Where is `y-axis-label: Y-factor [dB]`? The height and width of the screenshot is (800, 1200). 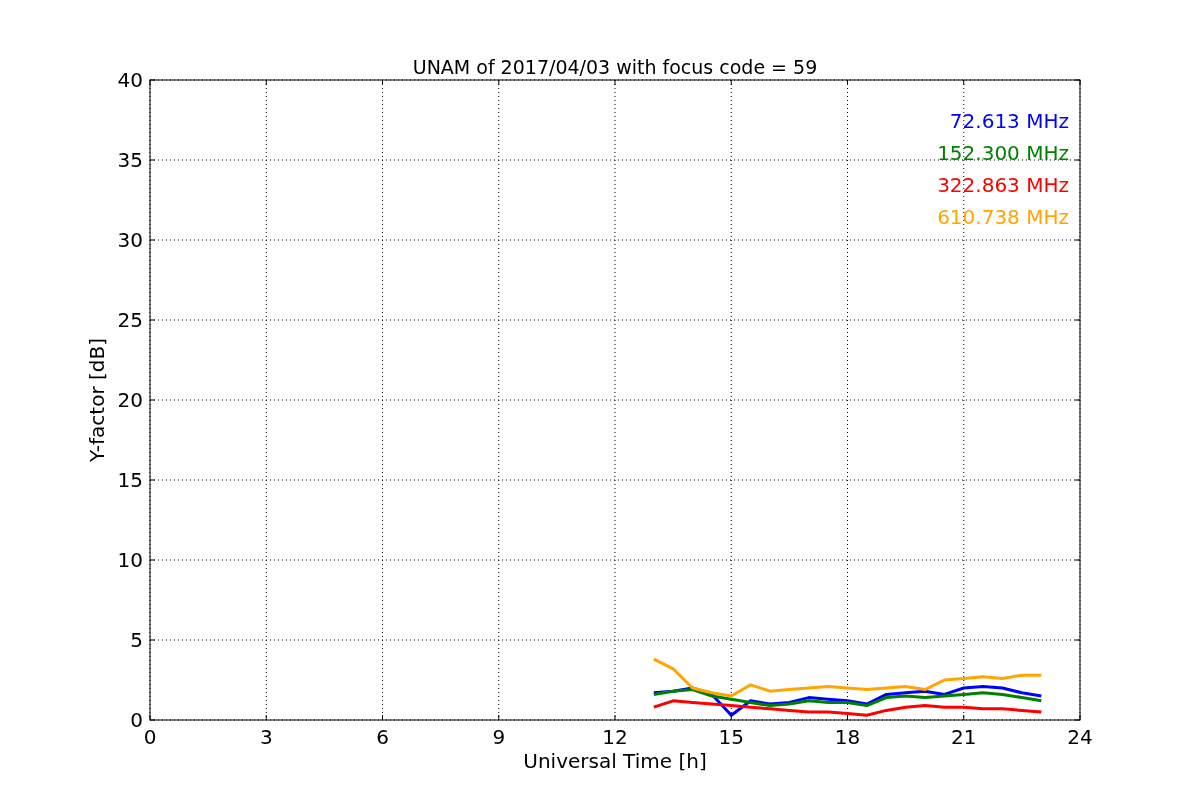 y-axis-label: Y-factor [dB] is located at coordinates (97, 400).